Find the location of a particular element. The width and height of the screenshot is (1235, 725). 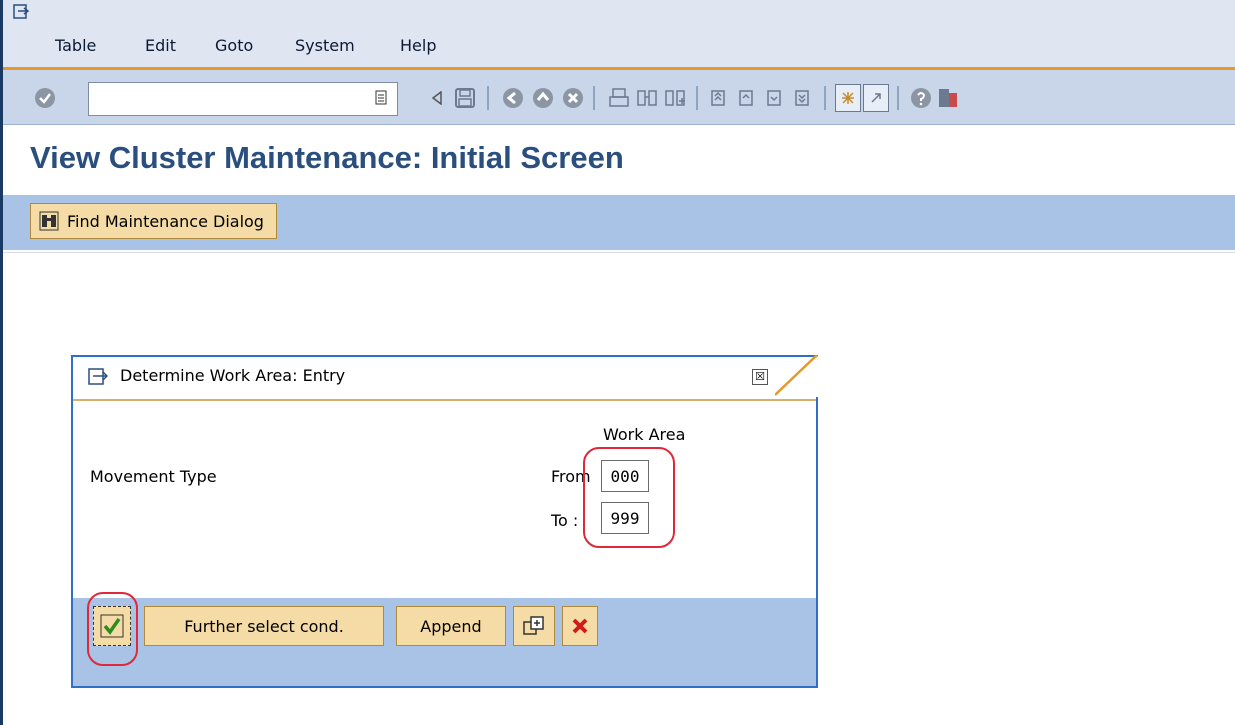

content-divider is located at coordinates (619, 252).